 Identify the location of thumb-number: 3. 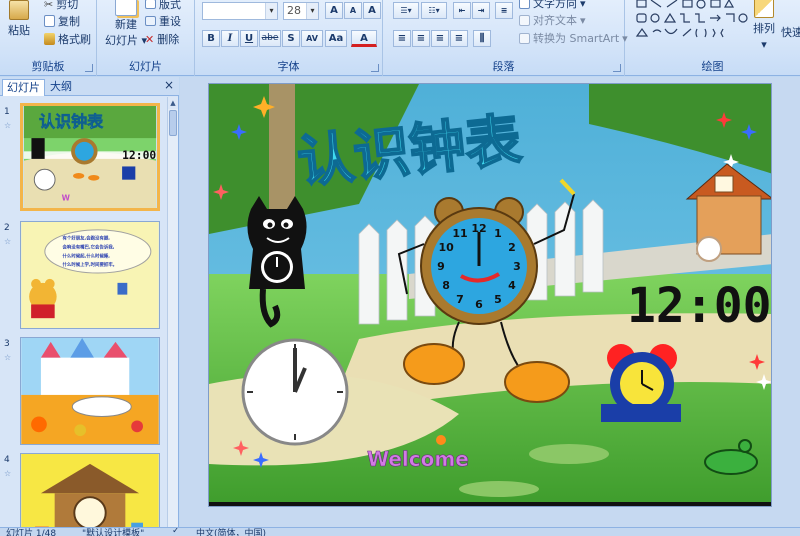
(7, 344).